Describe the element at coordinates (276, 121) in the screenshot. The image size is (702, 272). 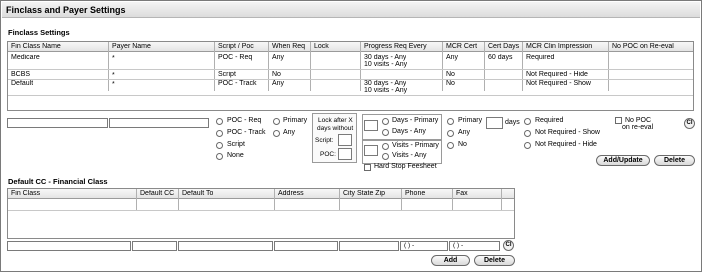
I see `when-primary-radio` at that location.